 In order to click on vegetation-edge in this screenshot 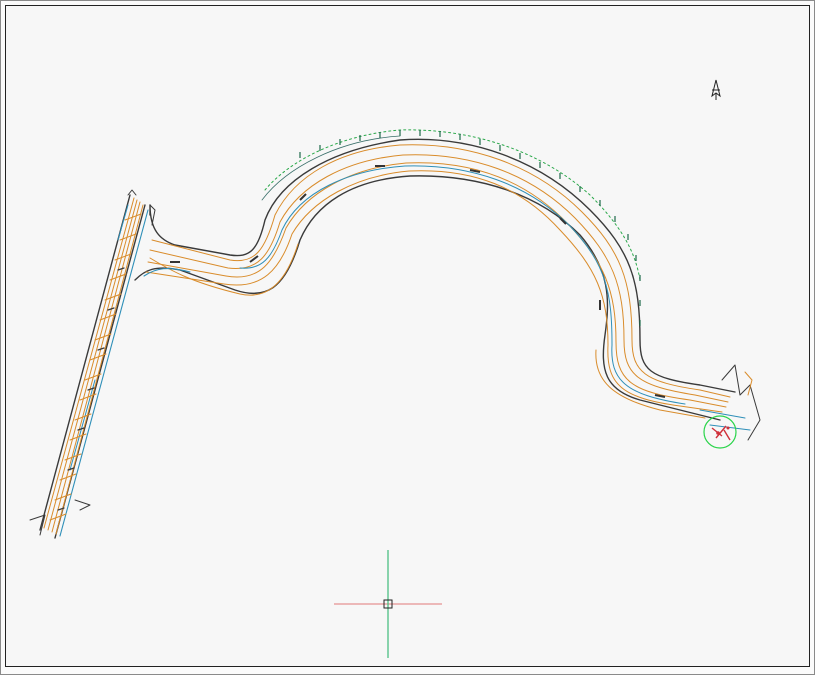, I will do `click(452, 205)`.